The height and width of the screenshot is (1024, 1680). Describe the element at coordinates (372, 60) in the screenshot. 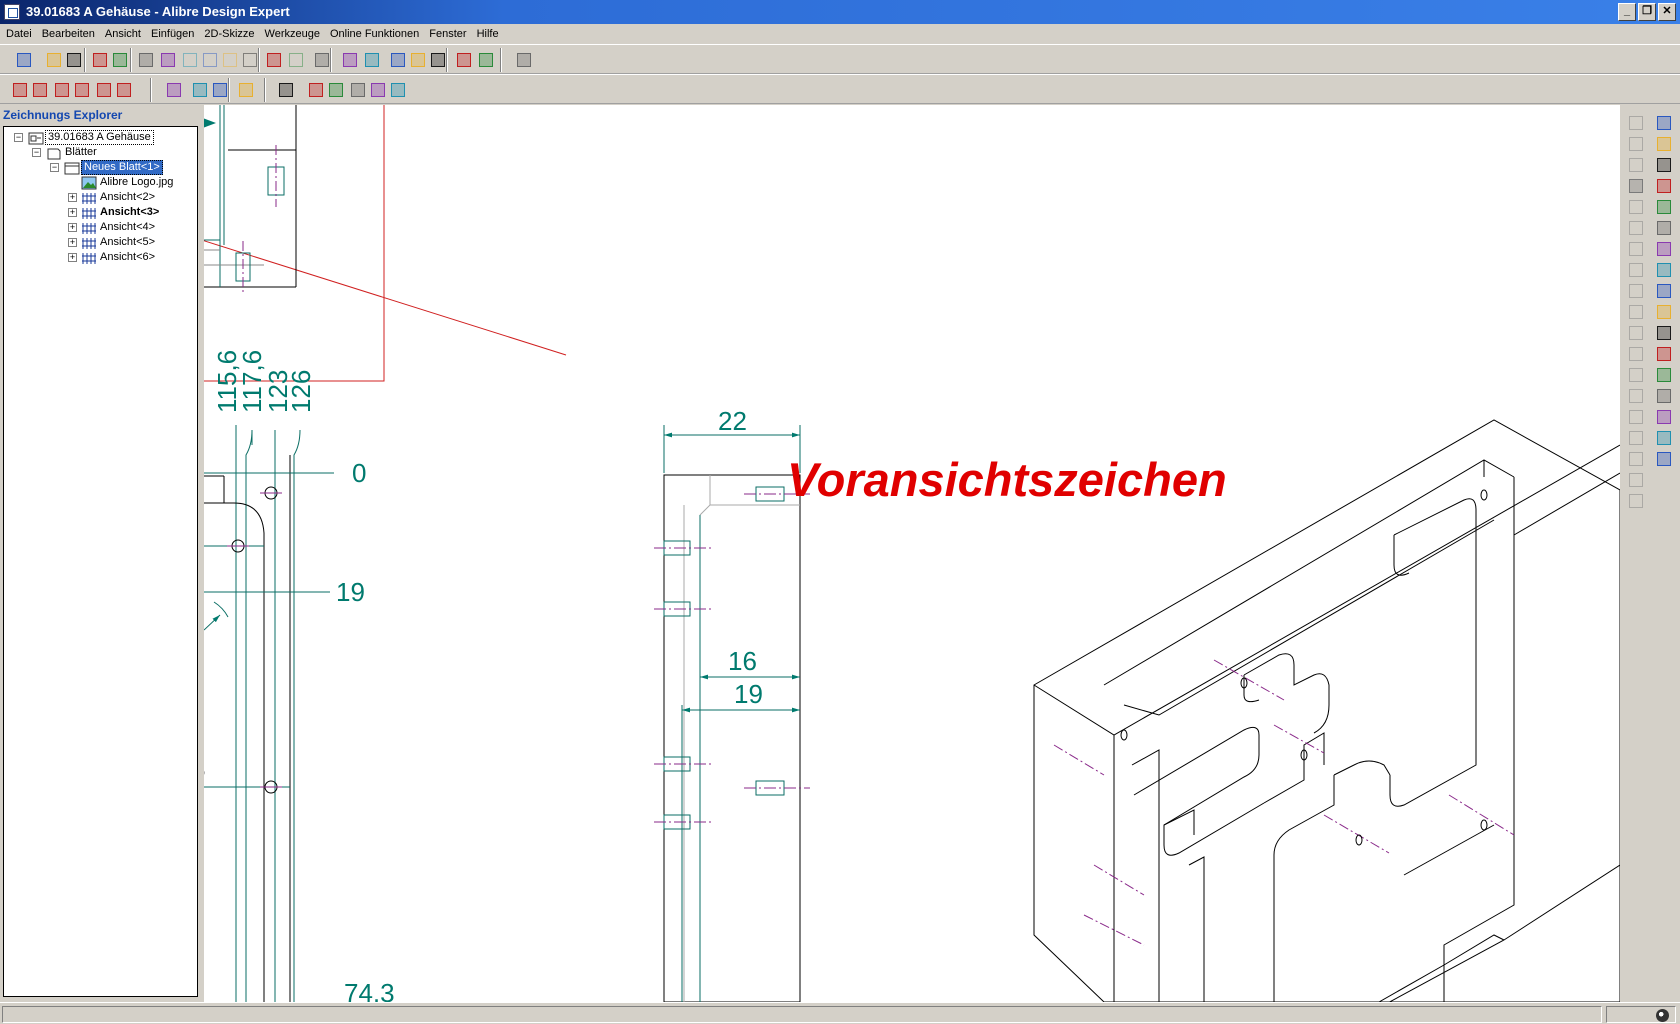

I see `zoom-in-icon` at that location.